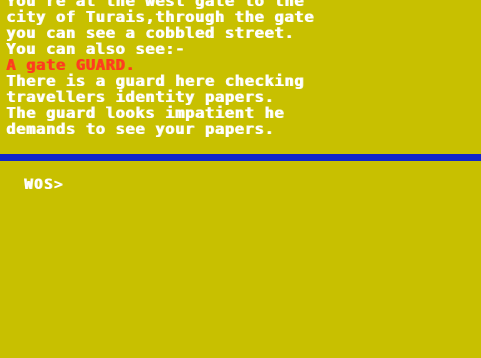  What do you see at coordinates (140, 129) in the screenshot?
I see `narrative-line: demands to see your papers.` at bounding box center [140, 129].